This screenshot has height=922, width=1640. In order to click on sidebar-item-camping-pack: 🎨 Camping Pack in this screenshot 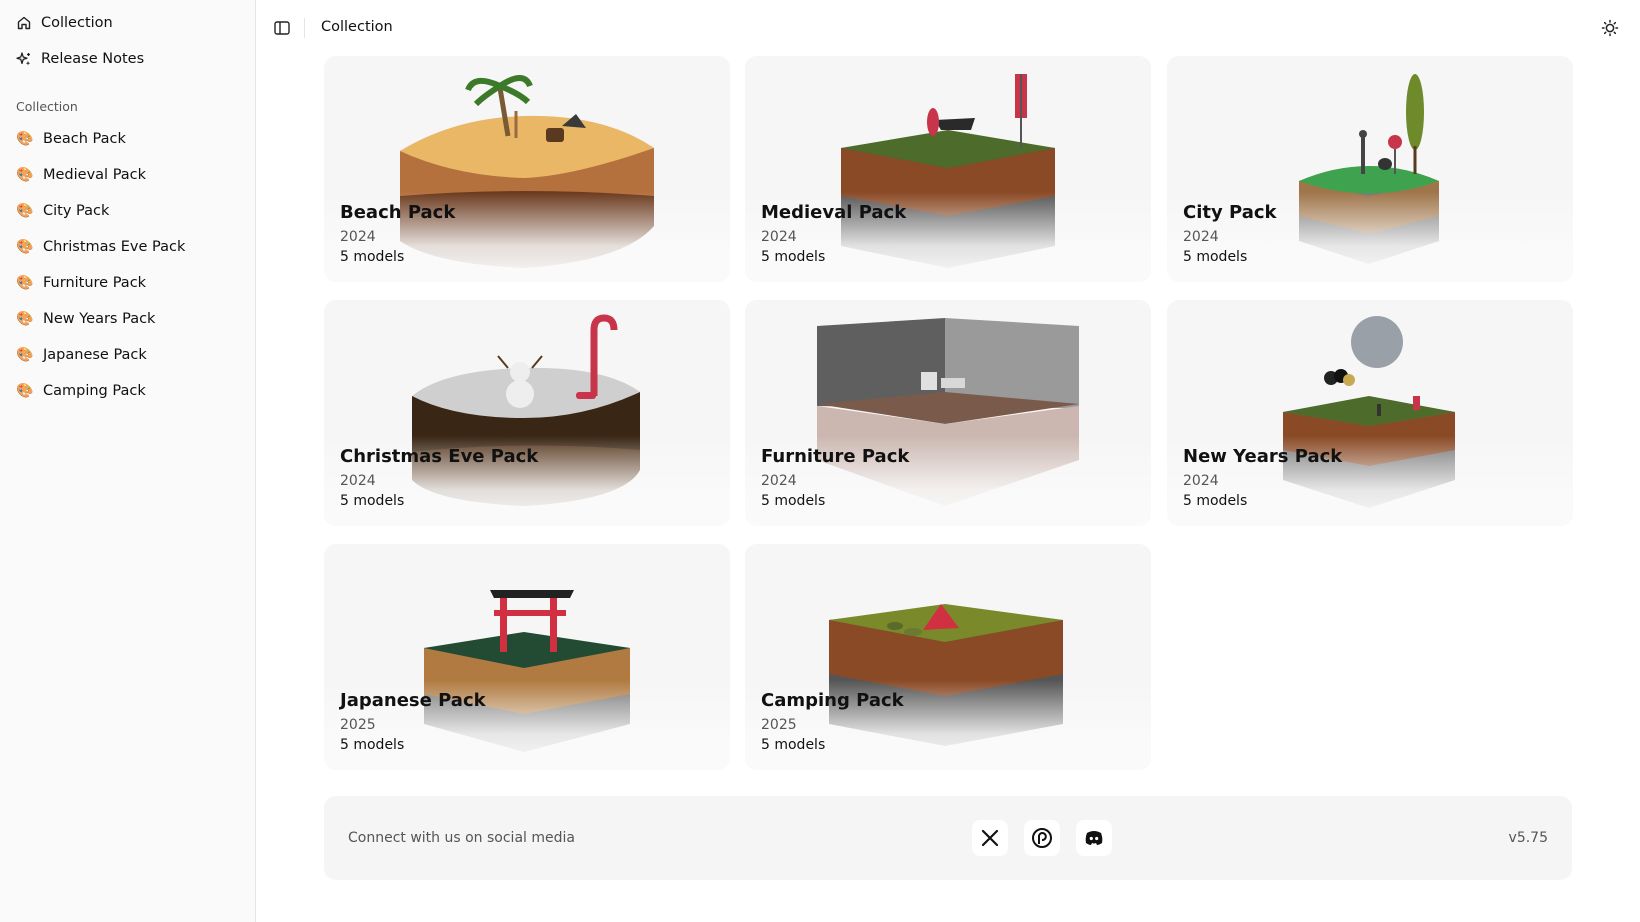, I will do `click(81, 391)`.